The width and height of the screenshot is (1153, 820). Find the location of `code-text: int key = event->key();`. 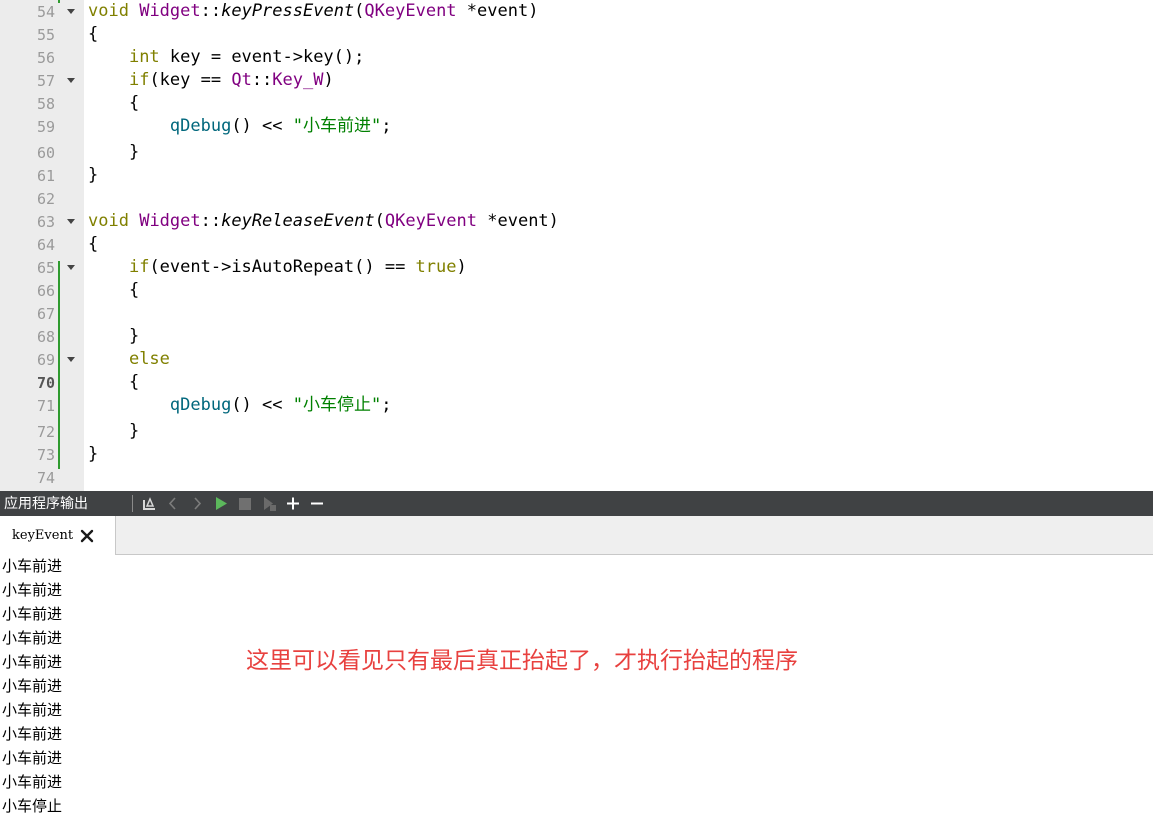

code-text: int key = event->key(); is located at coordinates (226, 57).